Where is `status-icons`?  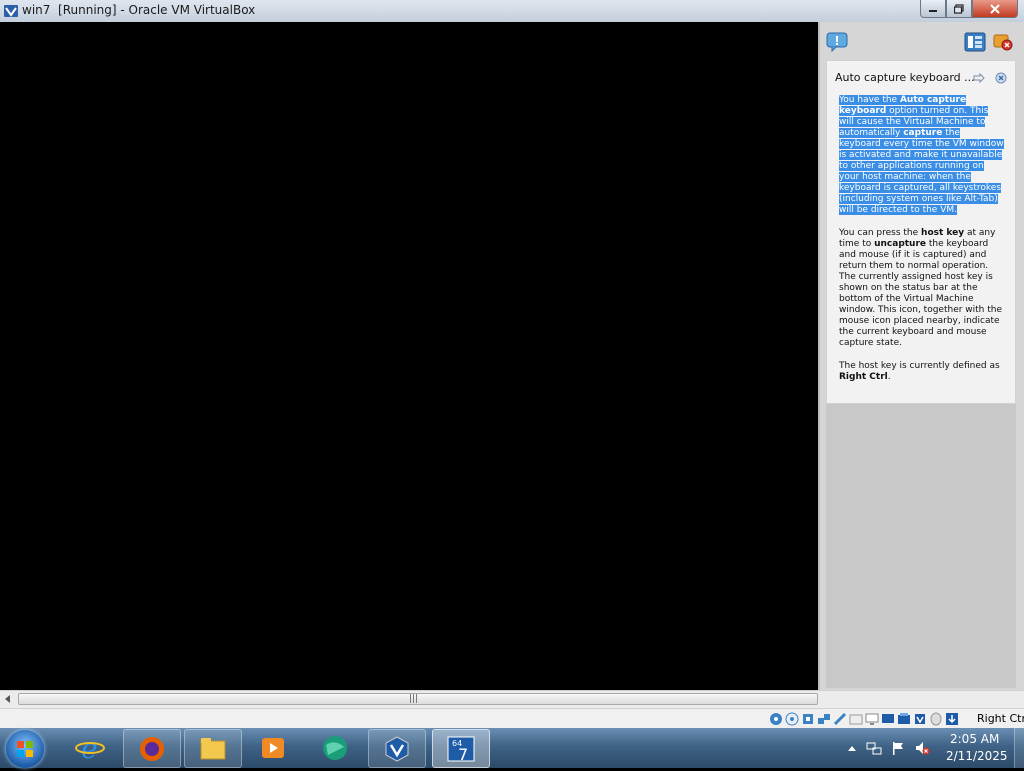 status-icons is located at coordinates (863, 719).